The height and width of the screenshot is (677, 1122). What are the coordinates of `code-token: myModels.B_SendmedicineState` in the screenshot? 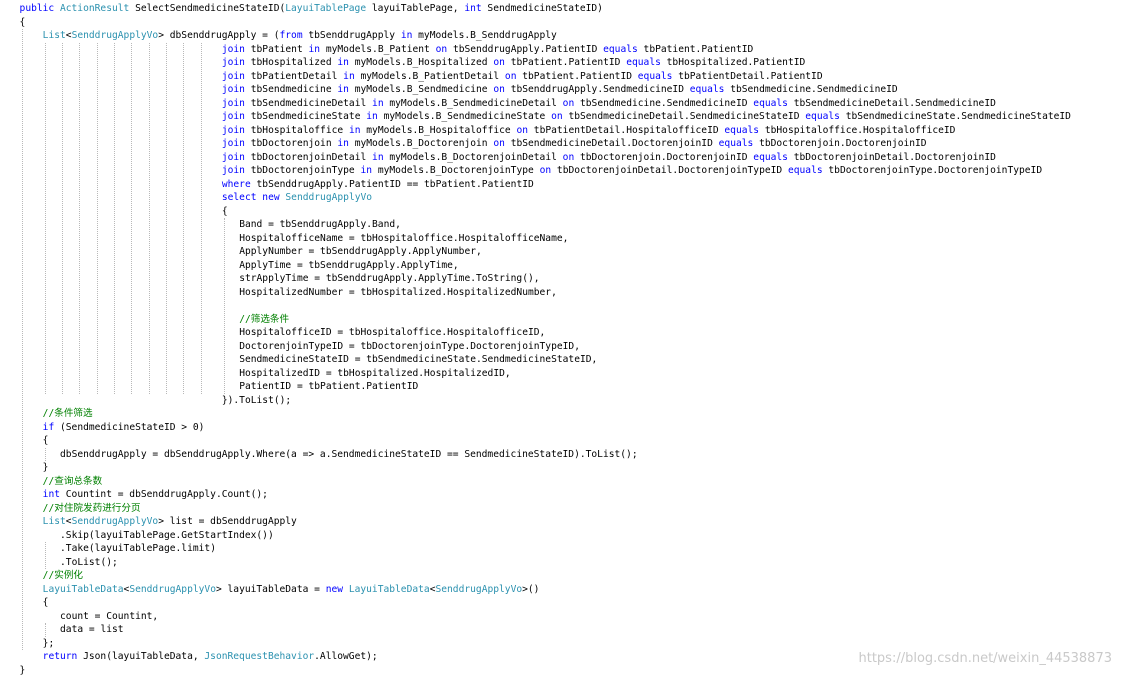 It's located at (464, 116).